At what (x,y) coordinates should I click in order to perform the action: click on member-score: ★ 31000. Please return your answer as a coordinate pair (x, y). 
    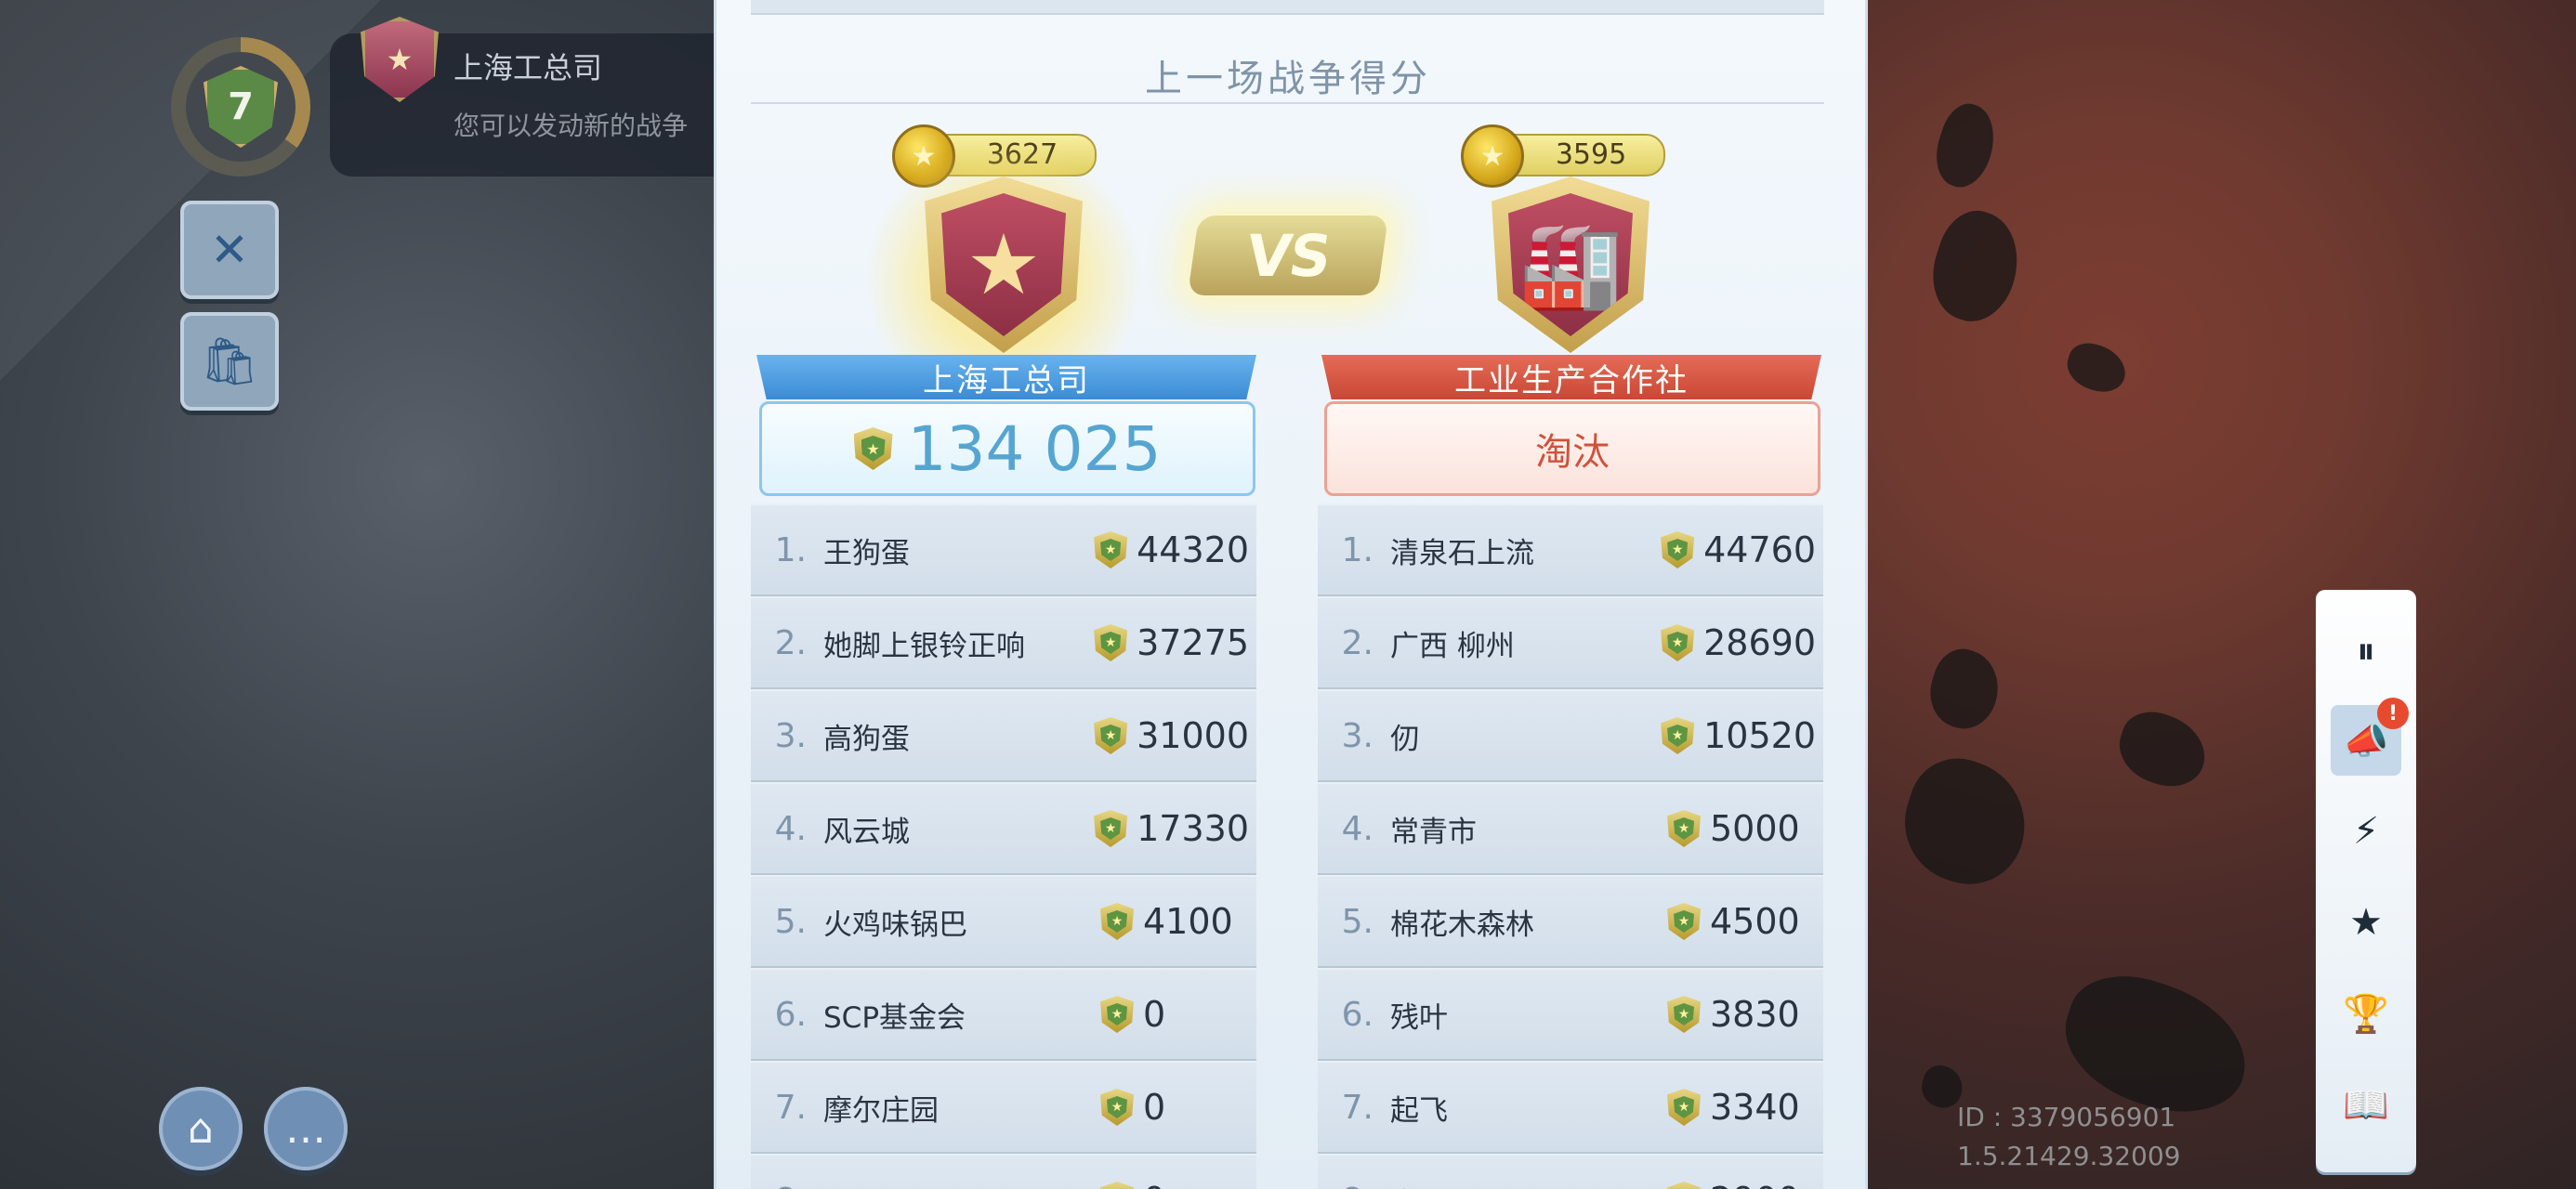
    Looking at the image, I should click on (1175, 735).